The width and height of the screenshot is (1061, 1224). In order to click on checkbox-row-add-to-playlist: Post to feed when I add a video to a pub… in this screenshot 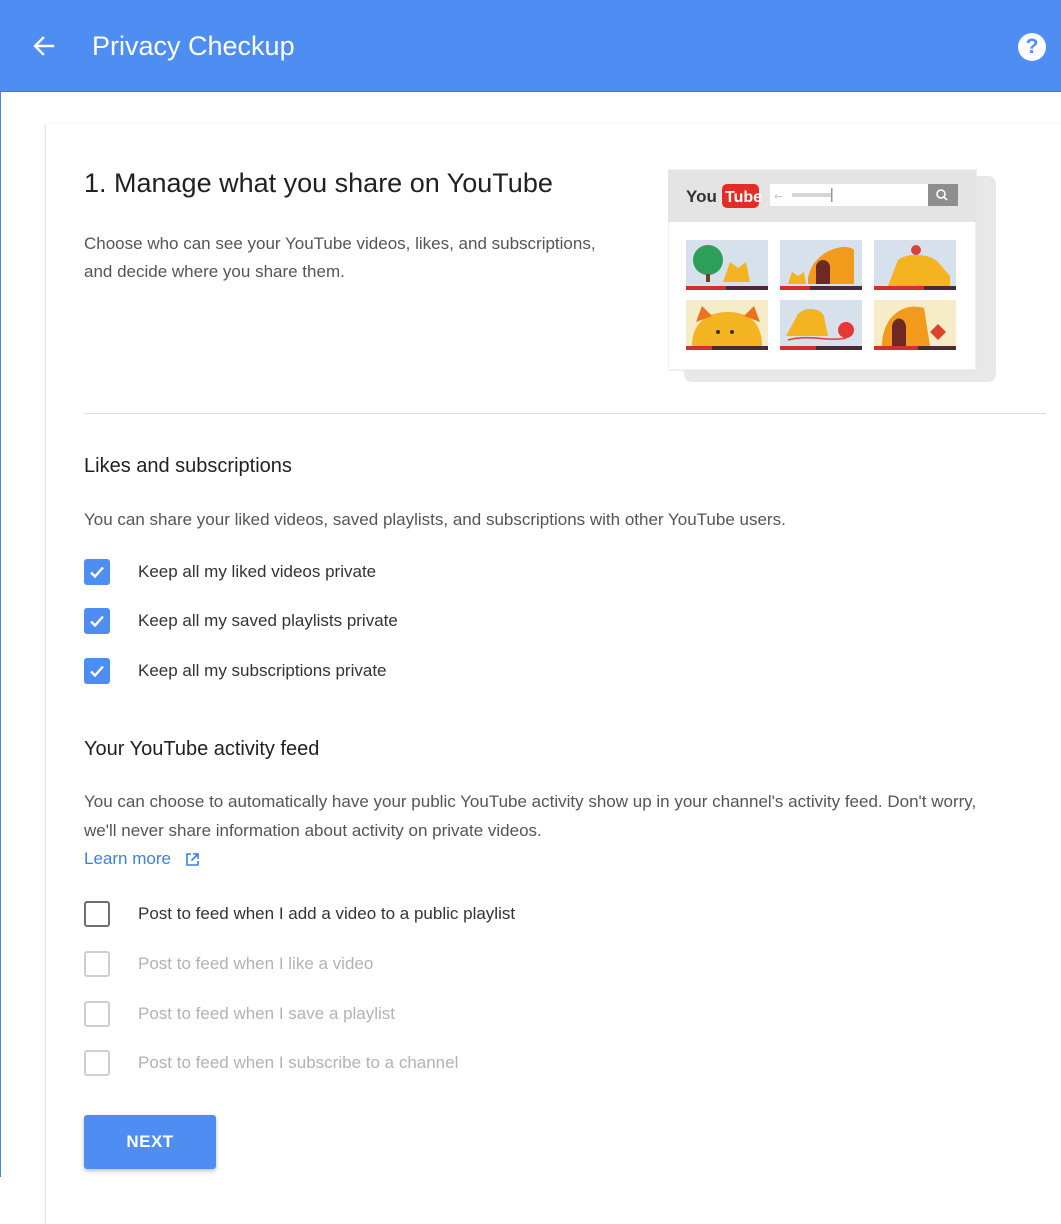, I will do `click(299, 914)`.